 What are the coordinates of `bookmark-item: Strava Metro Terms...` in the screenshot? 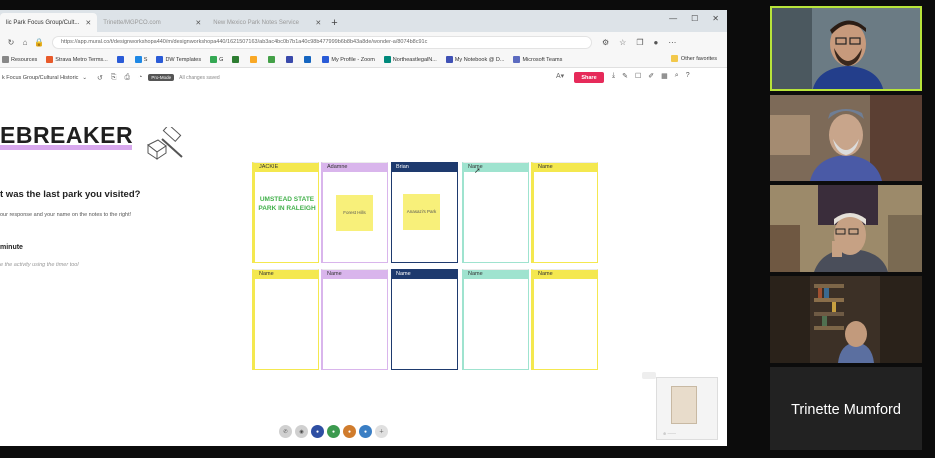 It's located at (77, 59).